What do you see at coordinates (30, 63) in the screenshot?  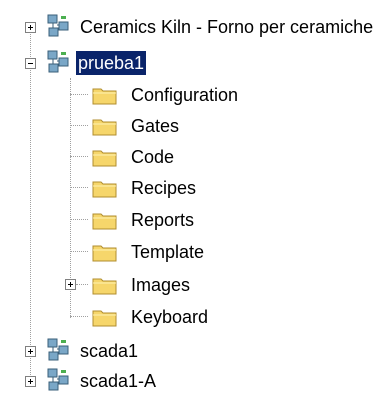 I see `collapse-icon` at bounding box center [30, 63].